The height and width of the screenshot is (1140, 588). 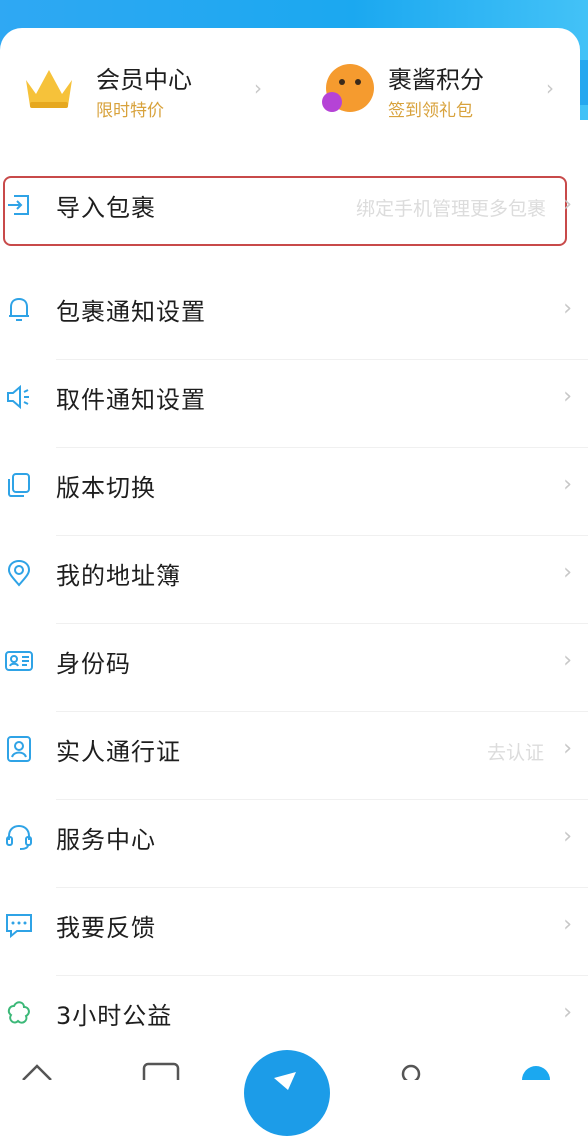 What do you see at coordinates (19, 309) in the screenshot?
I see `bell-icon` at bounding box center [19, 309].